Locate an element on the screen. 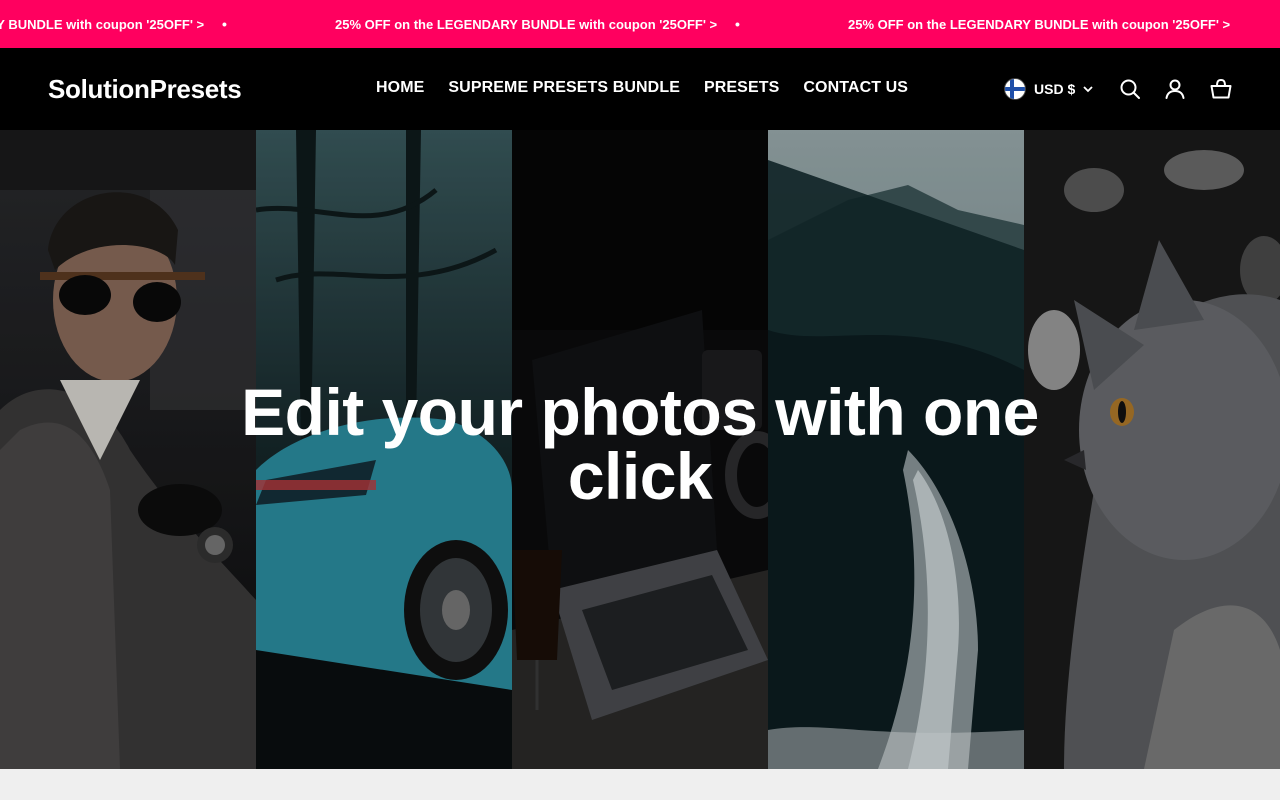  nav-presets: PRESETS is located at coordinates (741, 88).